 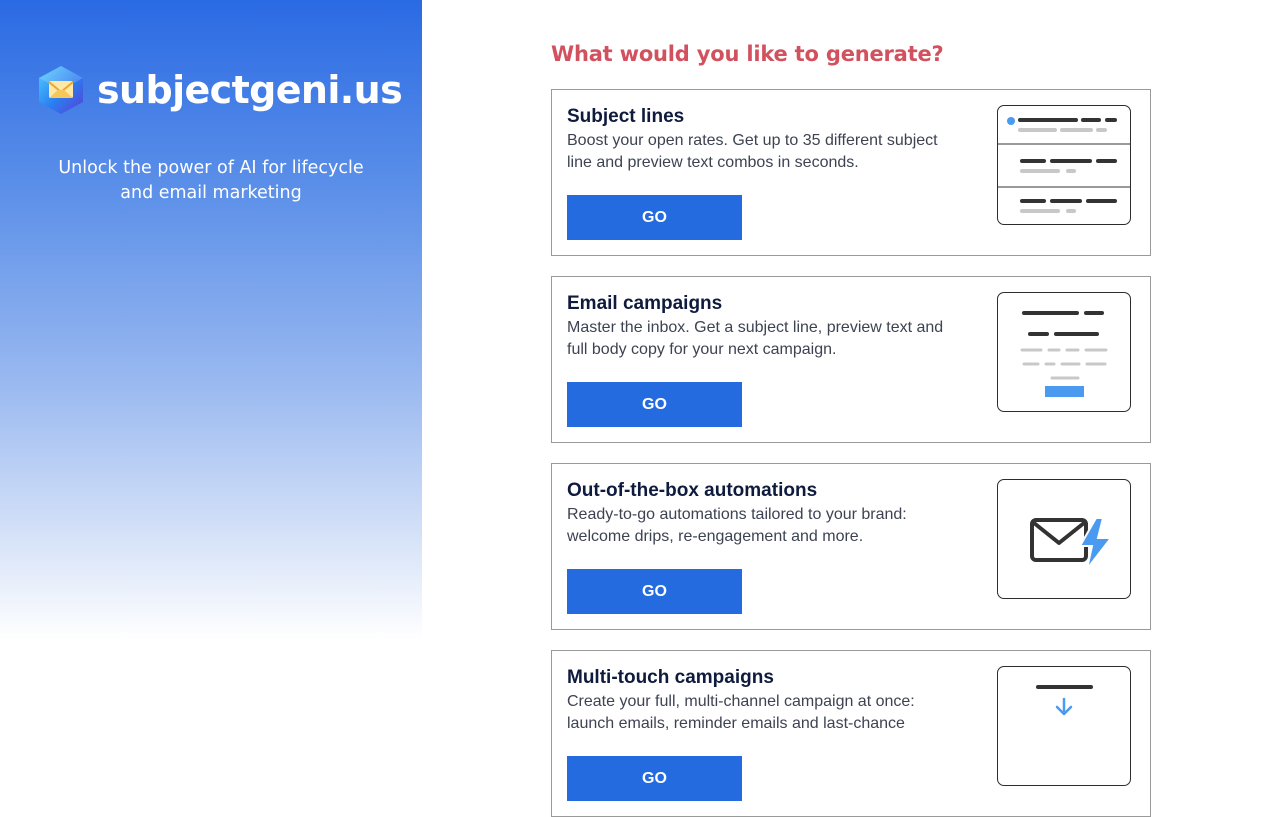 What do you see at coordinates (670, 677) in the screenshot?
I see `card-title: Multi-touch campaigns` at bounding box center [670, 677].